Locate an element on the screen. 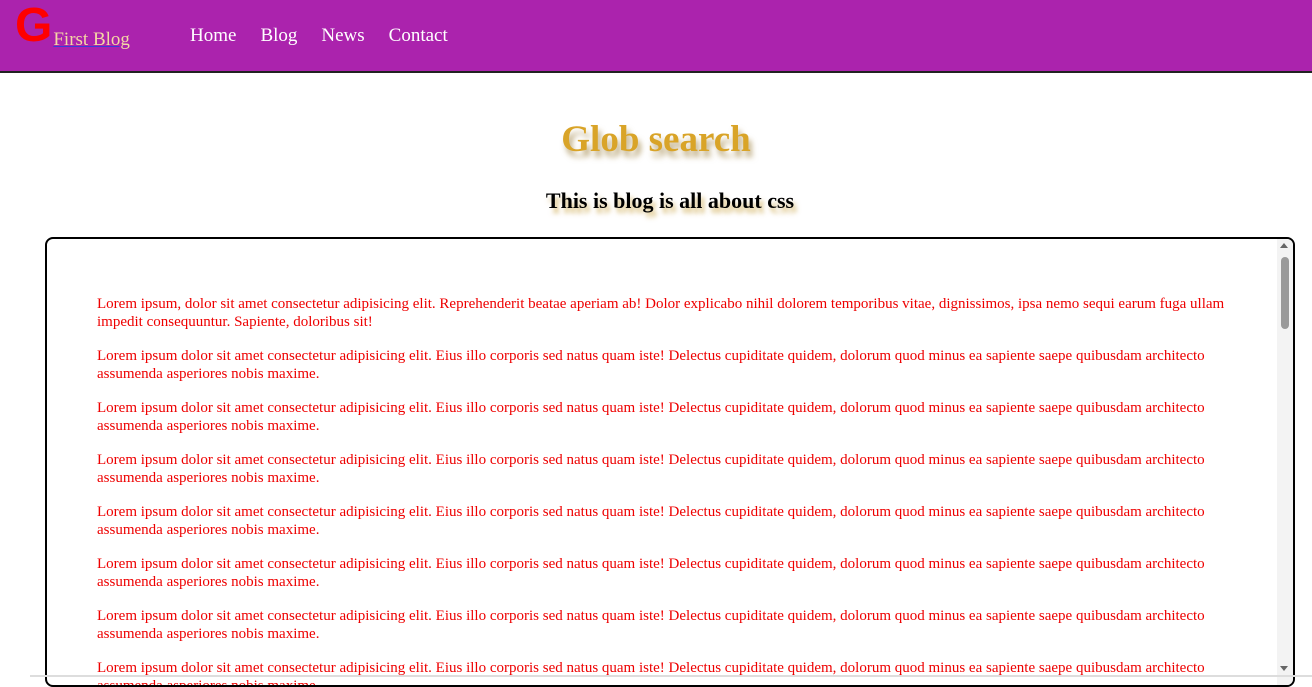 The image size is (1312, 687). nav-link-contact: Contact is located at coordinates (418, 36).